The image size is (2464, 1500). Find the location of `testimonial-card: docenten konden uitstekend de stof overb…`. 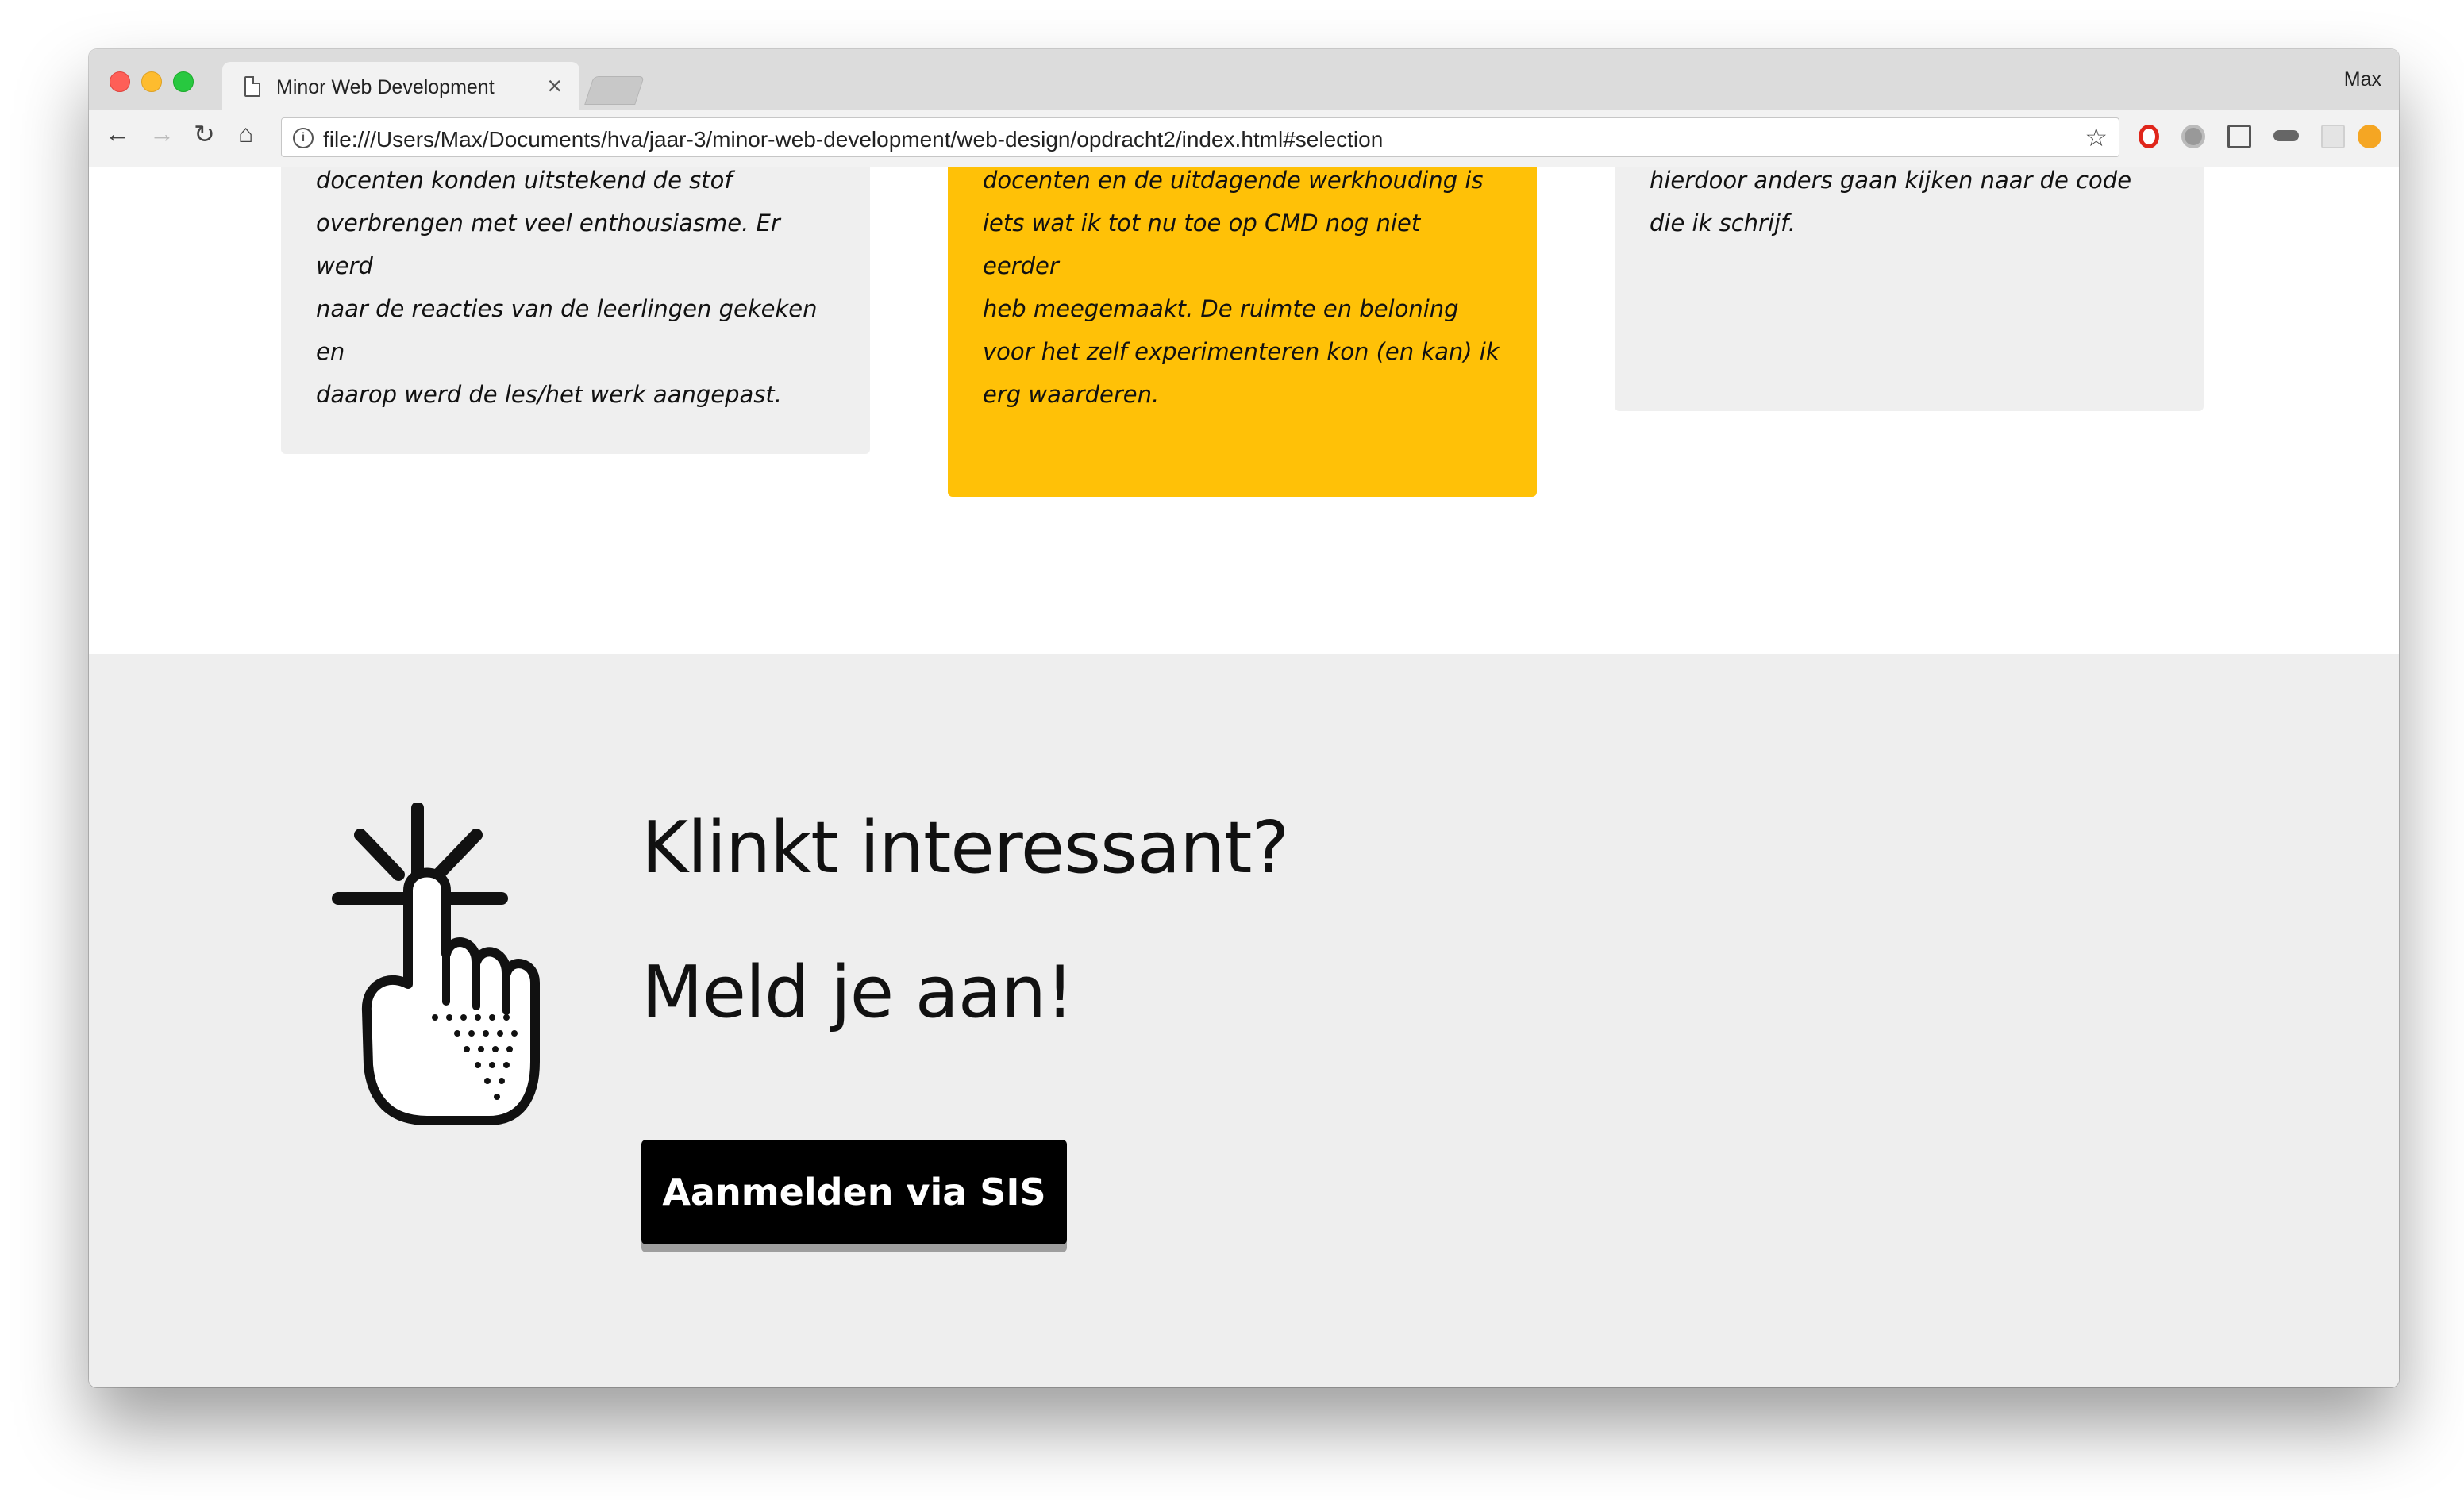

testimonial-card: docenten konden uitstekend de stof overb… is located at coordinates (575, 310).